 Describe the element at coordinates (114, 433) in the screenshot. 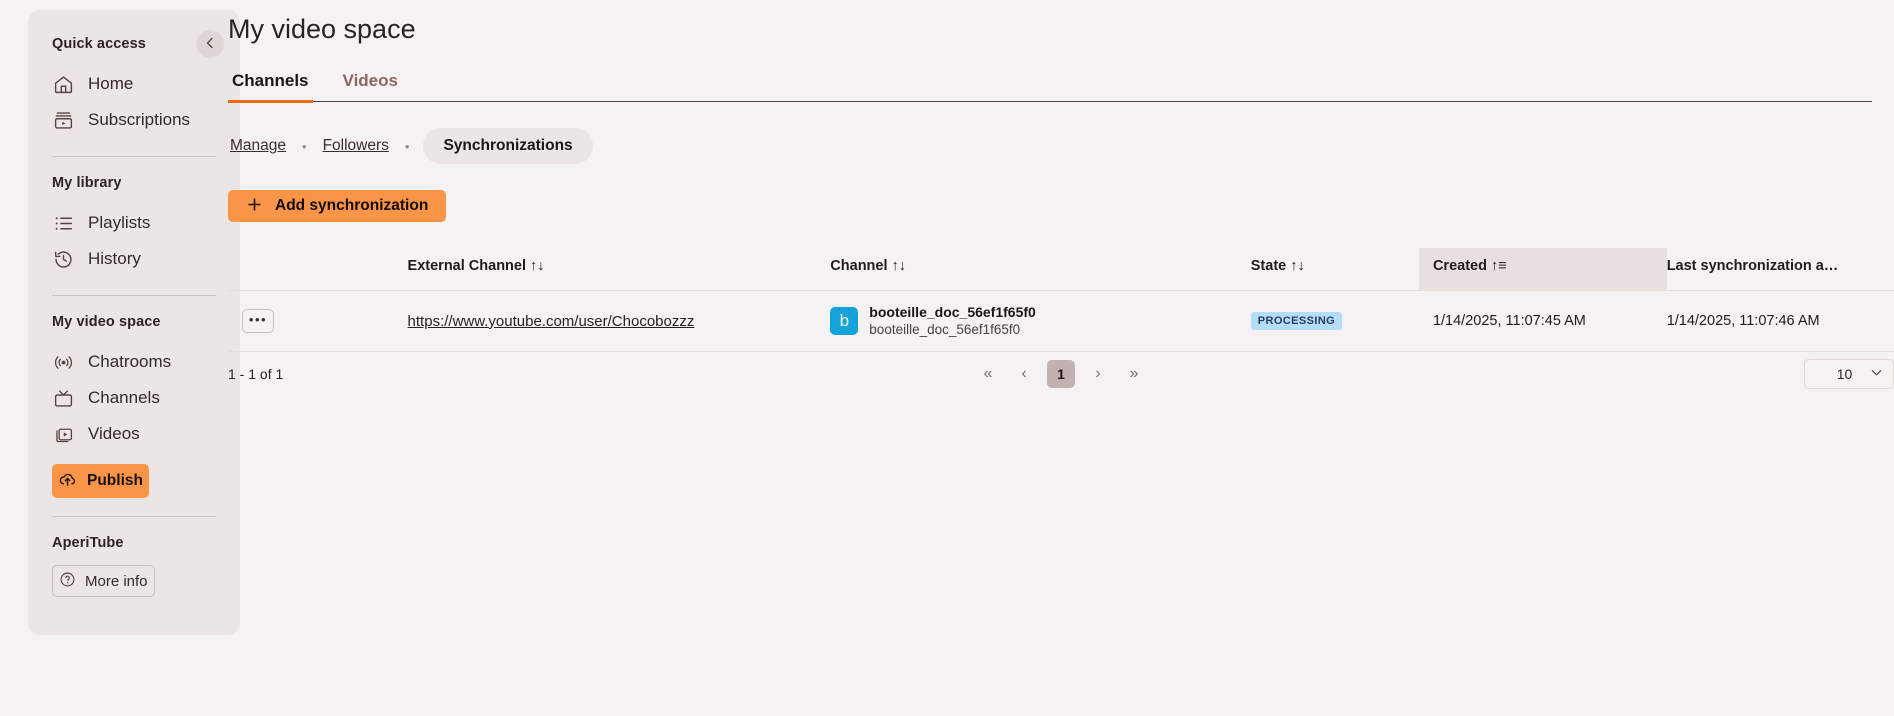

I see `sidebar-item-label: Videos` at that location.